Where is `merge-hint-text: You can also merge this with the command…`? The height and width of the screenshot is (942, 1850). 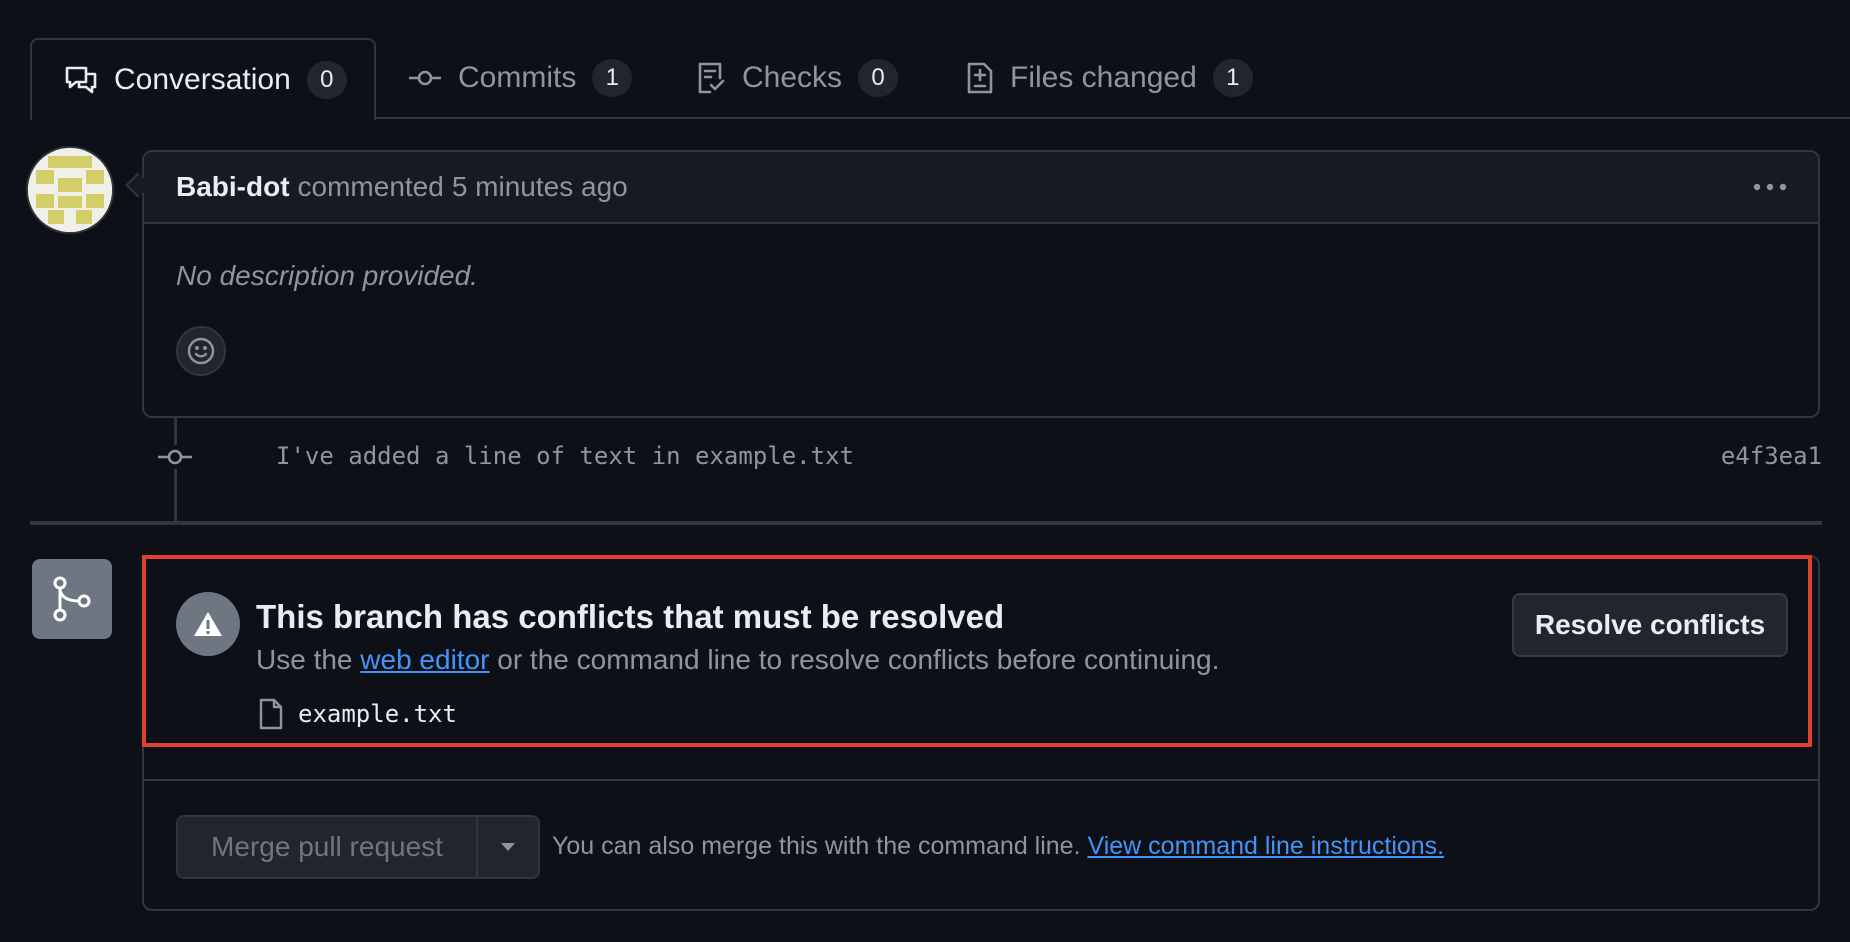
merge-hint-text: You can also merge this with the command… is located at coordinates (816, 846).